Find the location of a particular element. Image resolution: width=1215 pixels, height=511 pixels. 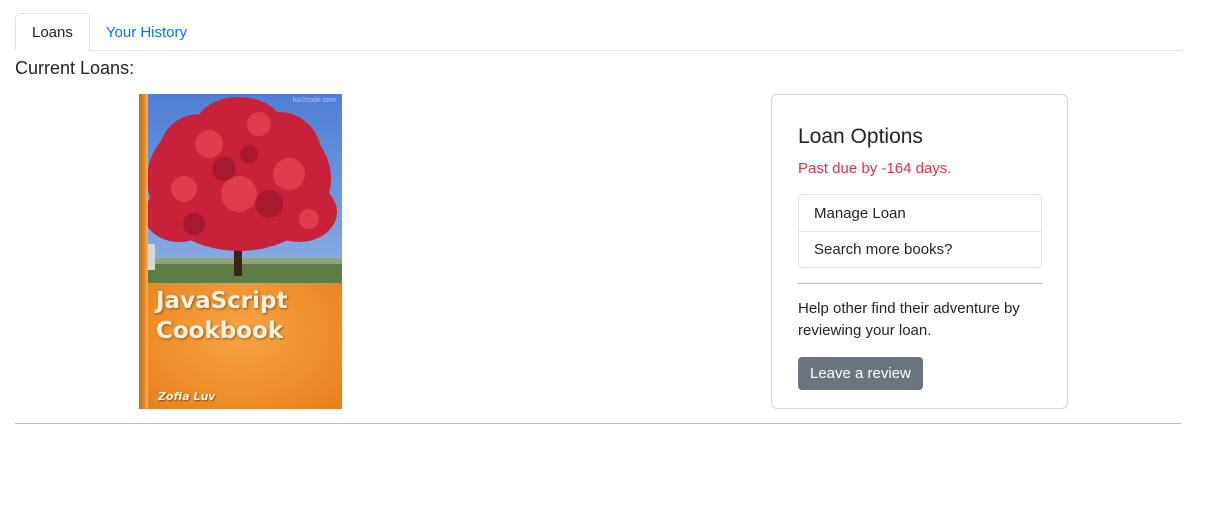

loan-options-title: Loan Options is located at coordinates (860, 136).